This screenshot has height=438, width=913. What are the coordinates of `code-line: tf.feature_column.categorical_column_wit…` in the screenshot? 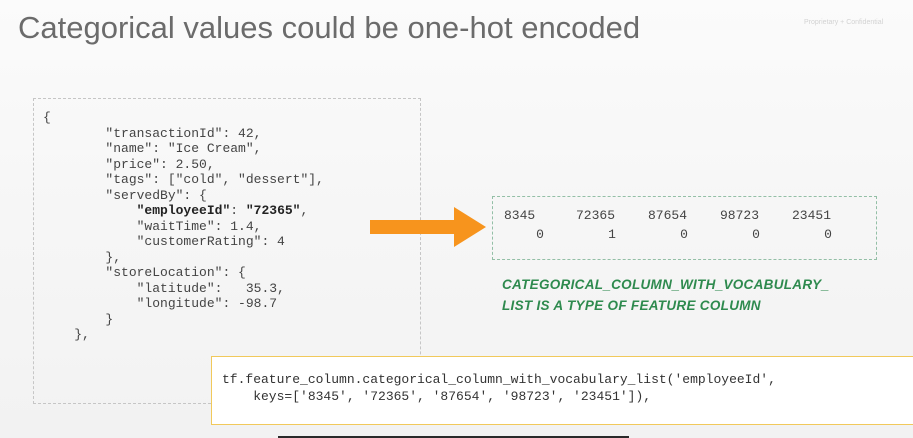 It's located at (499, 379).